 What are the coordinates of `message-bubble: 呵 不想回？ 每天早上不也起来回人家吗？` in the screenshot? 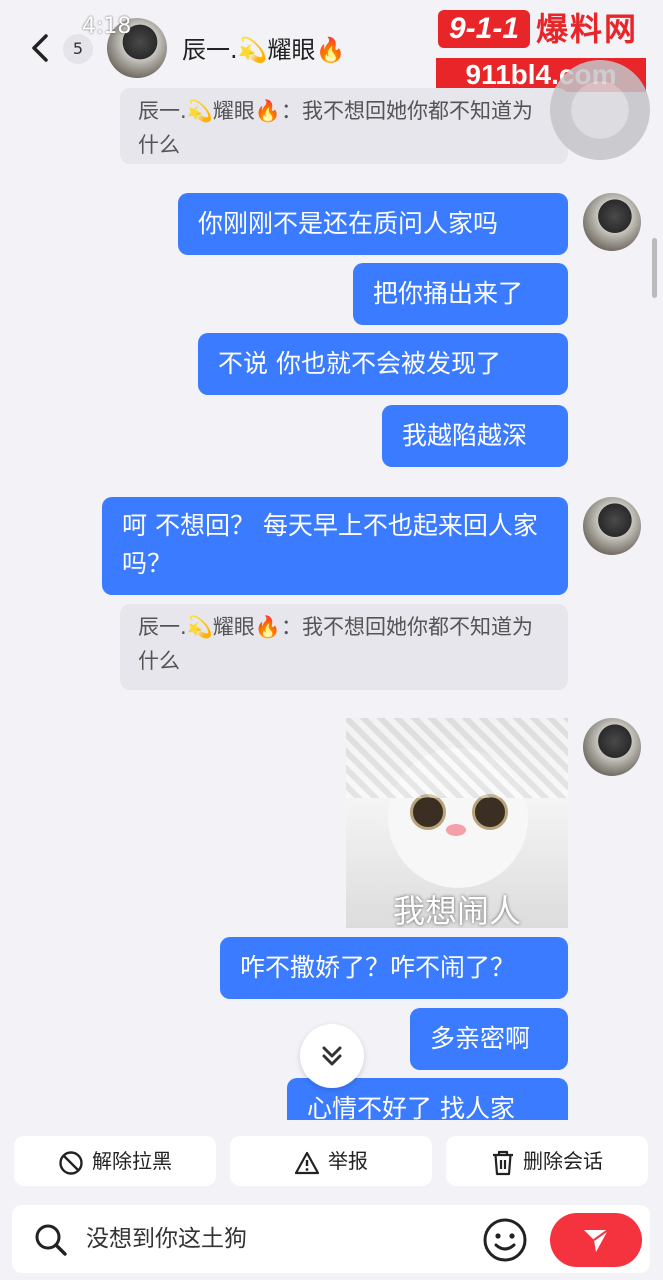 It's located at (335, 546).